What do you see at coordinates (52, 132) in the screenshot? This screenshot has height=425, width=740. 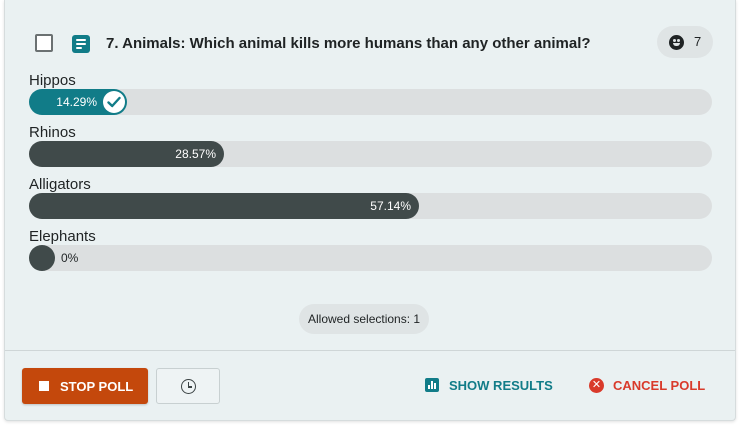 I see `option-label: Rhinos` at bounding box center [52, 132].